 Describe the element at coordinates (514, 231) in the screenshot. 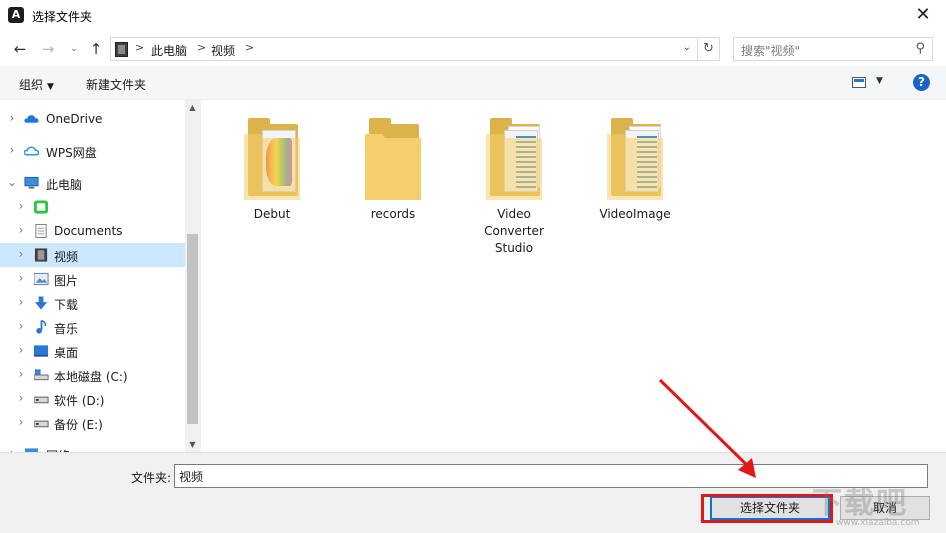

I see `folder-name: Video Converter Studio` at that location.